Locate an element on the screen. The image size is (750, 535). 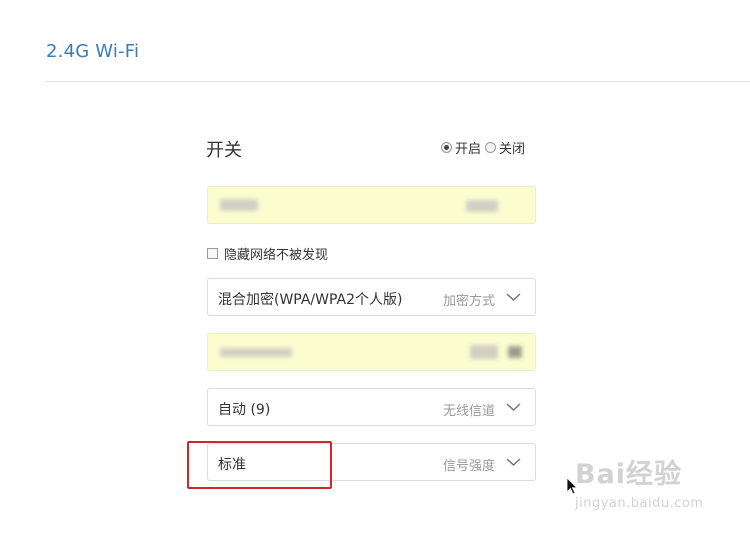
switch-radio-group: 开启 关闭 is located at coordinates (485, 147).